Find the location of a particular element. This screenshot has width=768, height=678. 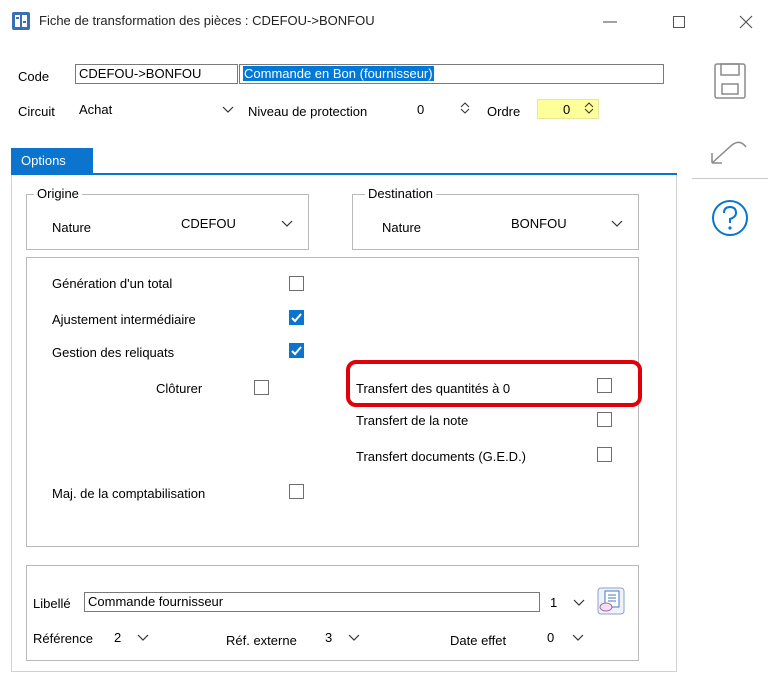

list-picker-icon is located at coordinates (611, 601).